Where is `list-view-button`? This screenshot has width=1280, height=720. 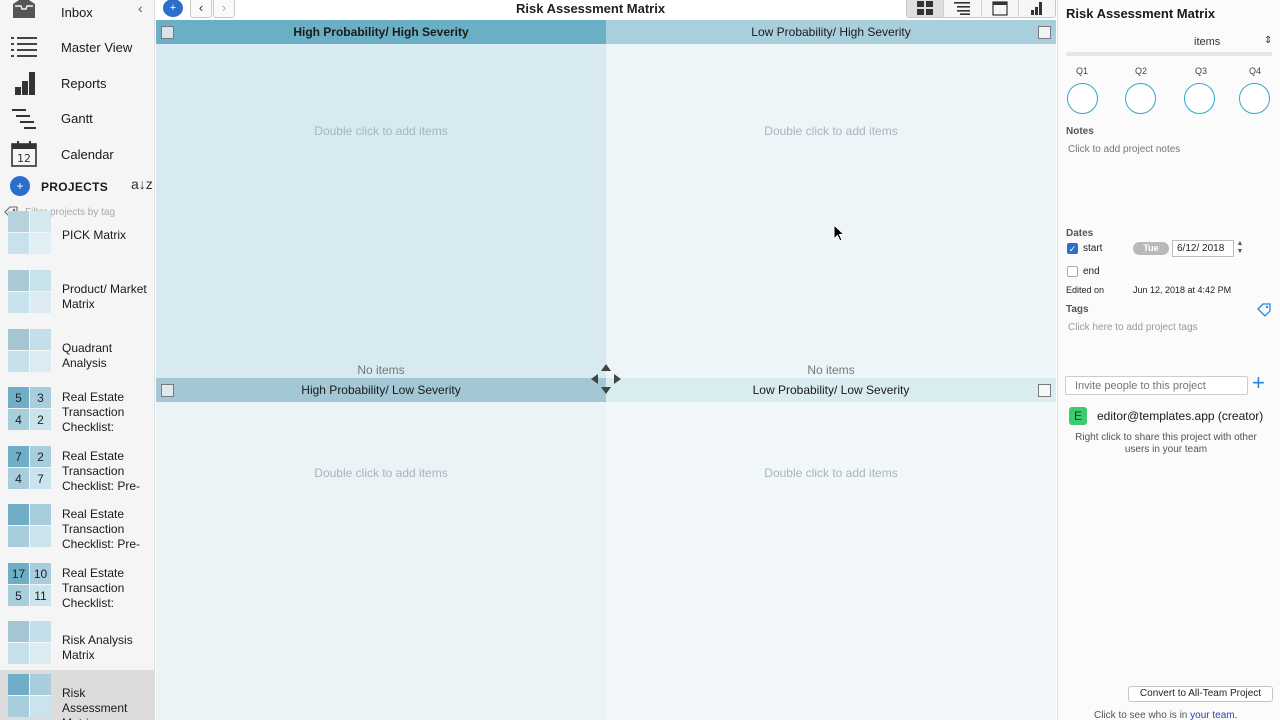
list-view-button is located at coordinates (963, 8).